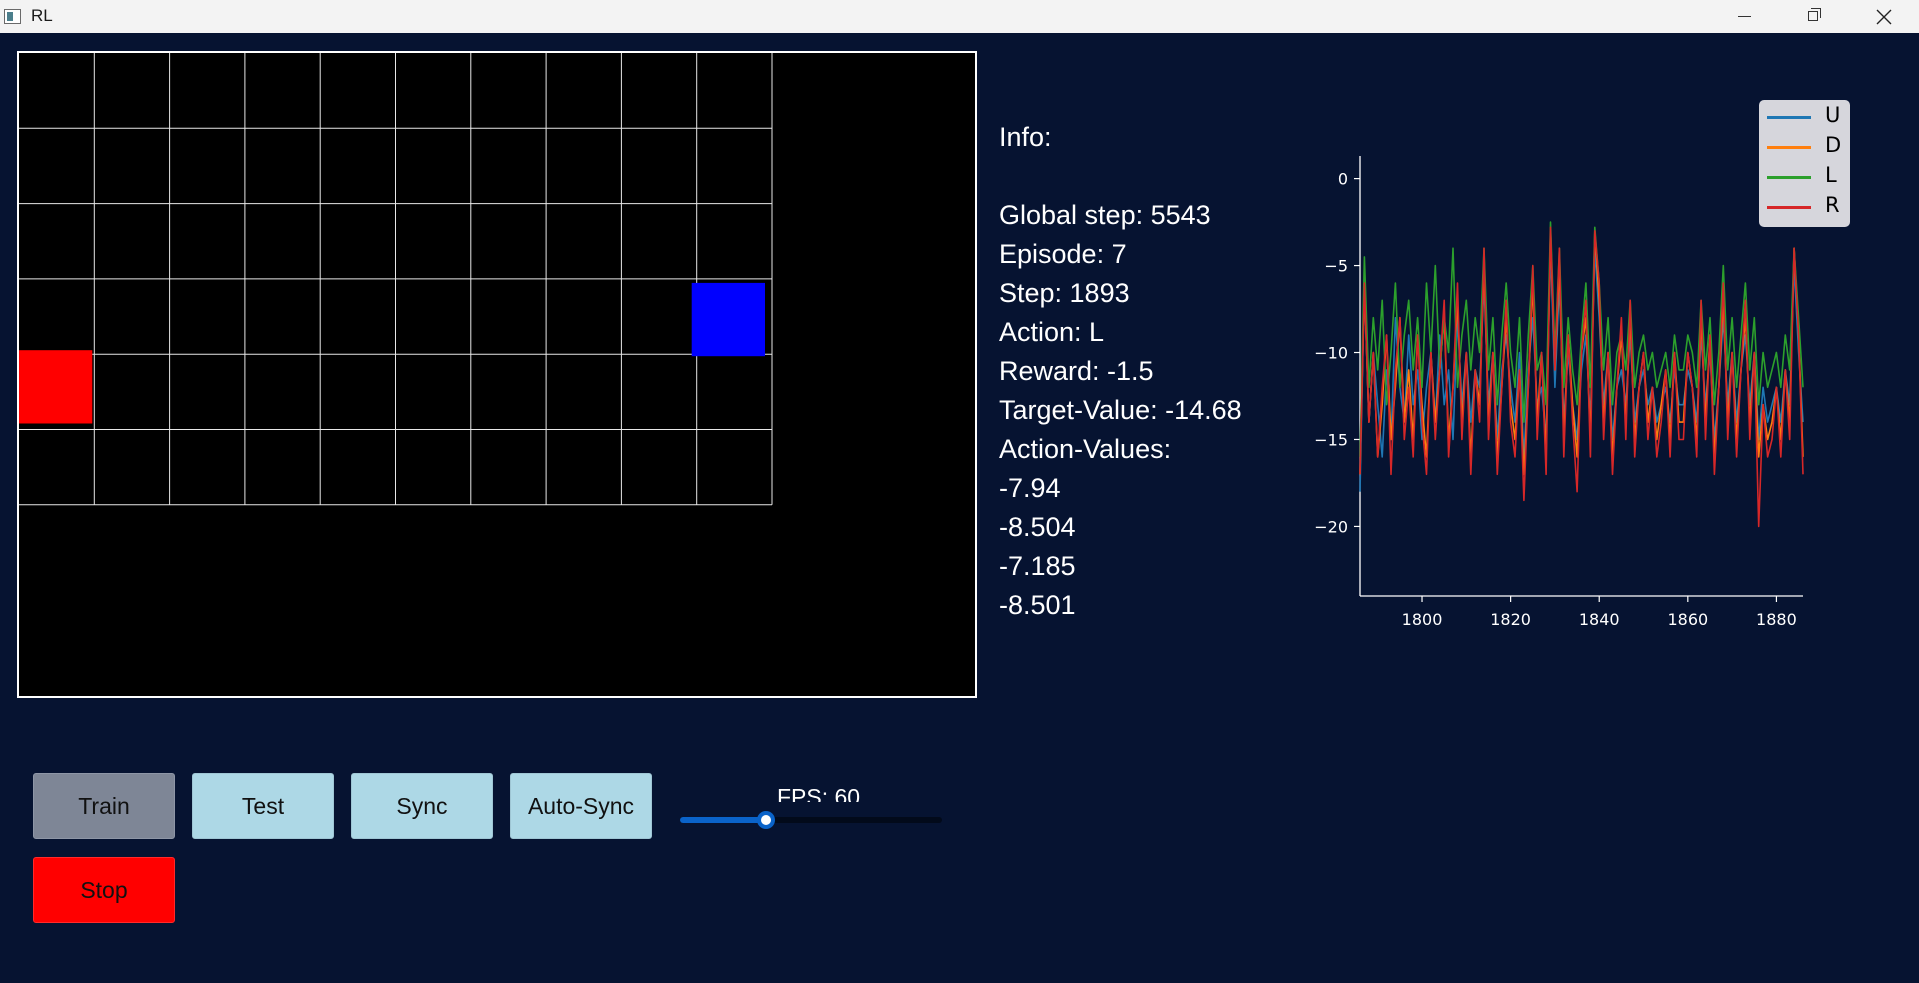  Describe the element at coordinates (1030, 488) in the screenshot. I see `action-value-u: -7.94` at that location.